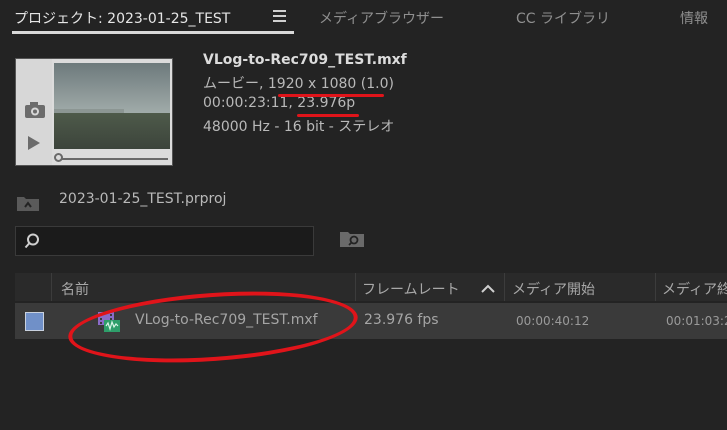 This screenshot has height=430, width=727. I want to click on scrub-track, so click(113, 159).